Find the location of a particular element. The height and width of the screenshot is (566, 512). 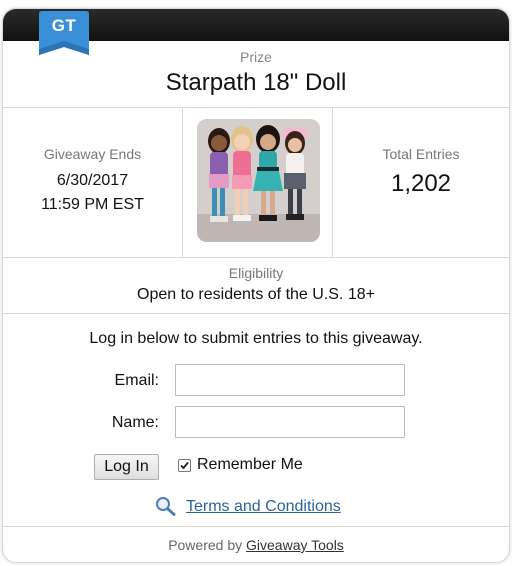

total-entries-label: Total Entries is located at coordinates (421, 154).